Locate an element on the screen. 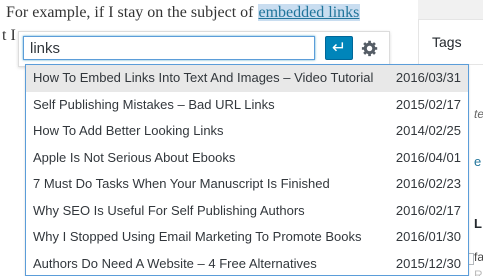 The image size is (483, 276). suggestion-date: 2016/02/23 is located at coordinates (428, 183).